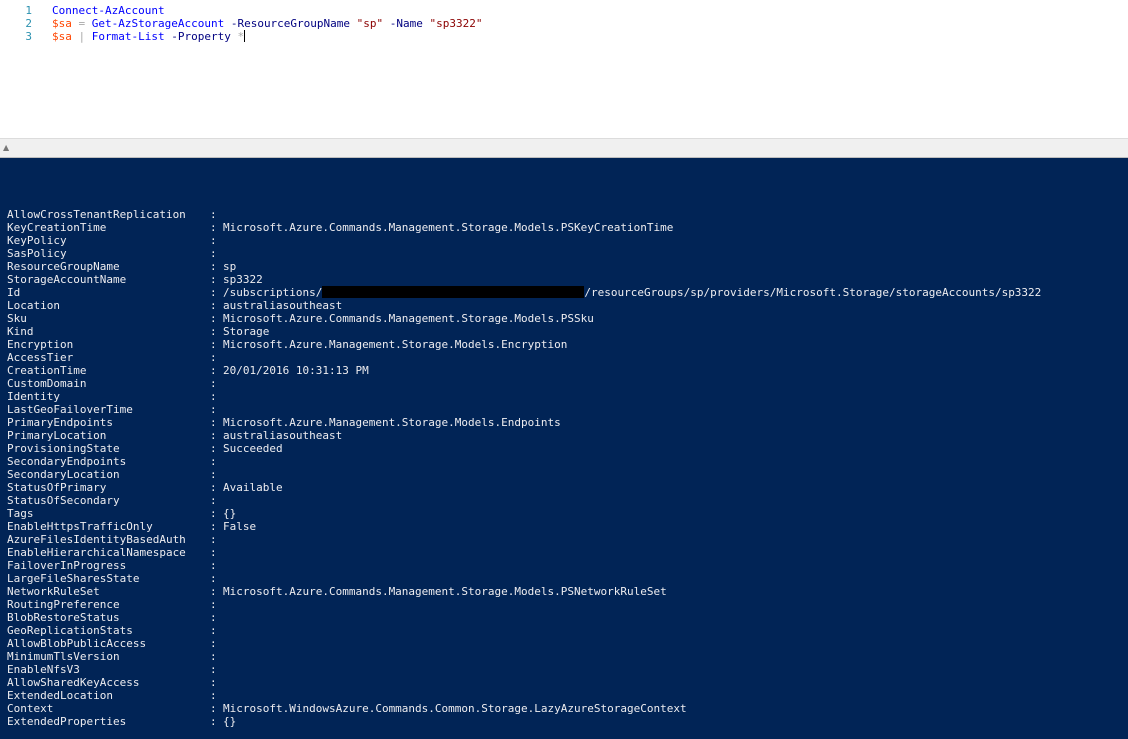 Image resolution: width=1128 pixels, height=739 pixels. What do you see at coordinates (53, 591) in the screenshot?
I see `property-name: NetworkRuleSet` at bounding box center [53, 591].